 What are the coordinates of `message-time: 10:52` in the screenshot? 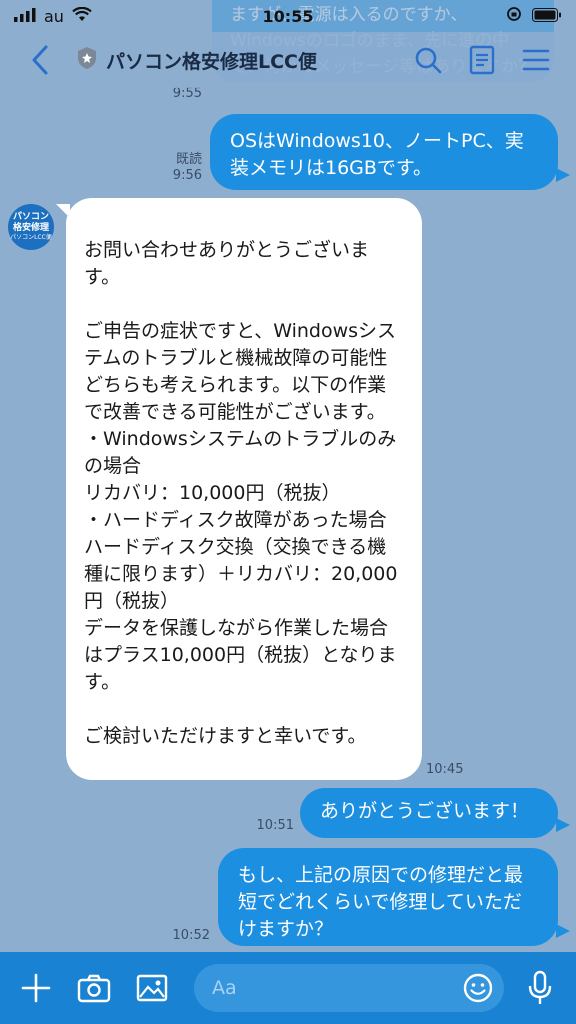 It's located at (191, 935).